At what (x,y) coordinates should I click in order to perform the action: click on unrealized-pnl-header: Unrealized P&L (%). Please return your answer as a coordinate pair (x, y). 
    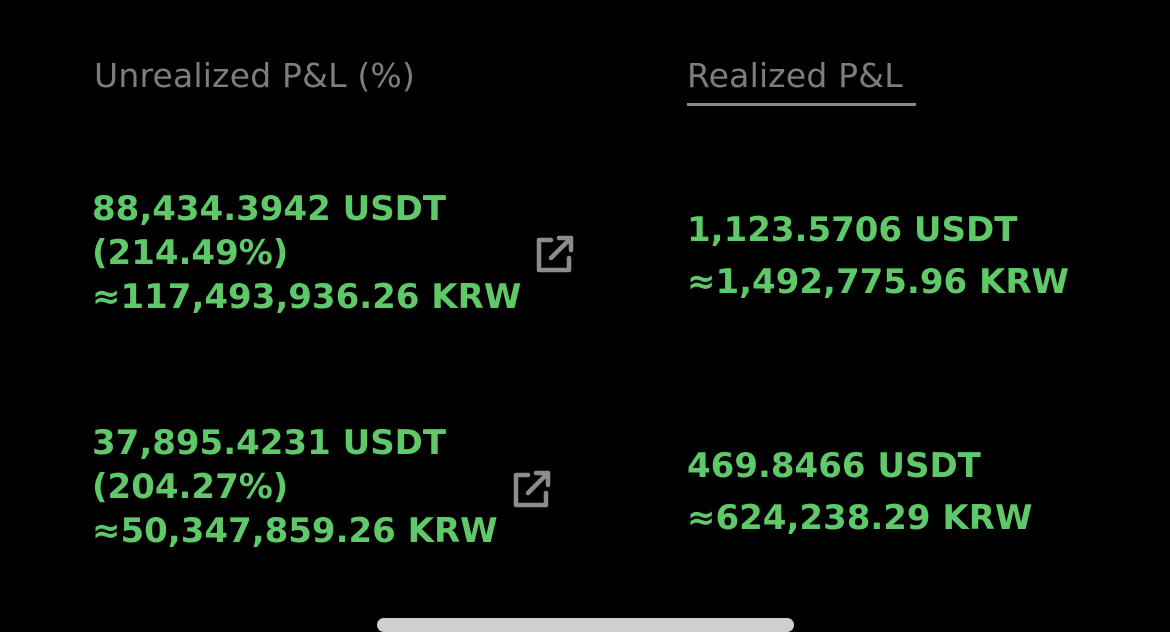
    Looking at the image, I should click on (255, 75).